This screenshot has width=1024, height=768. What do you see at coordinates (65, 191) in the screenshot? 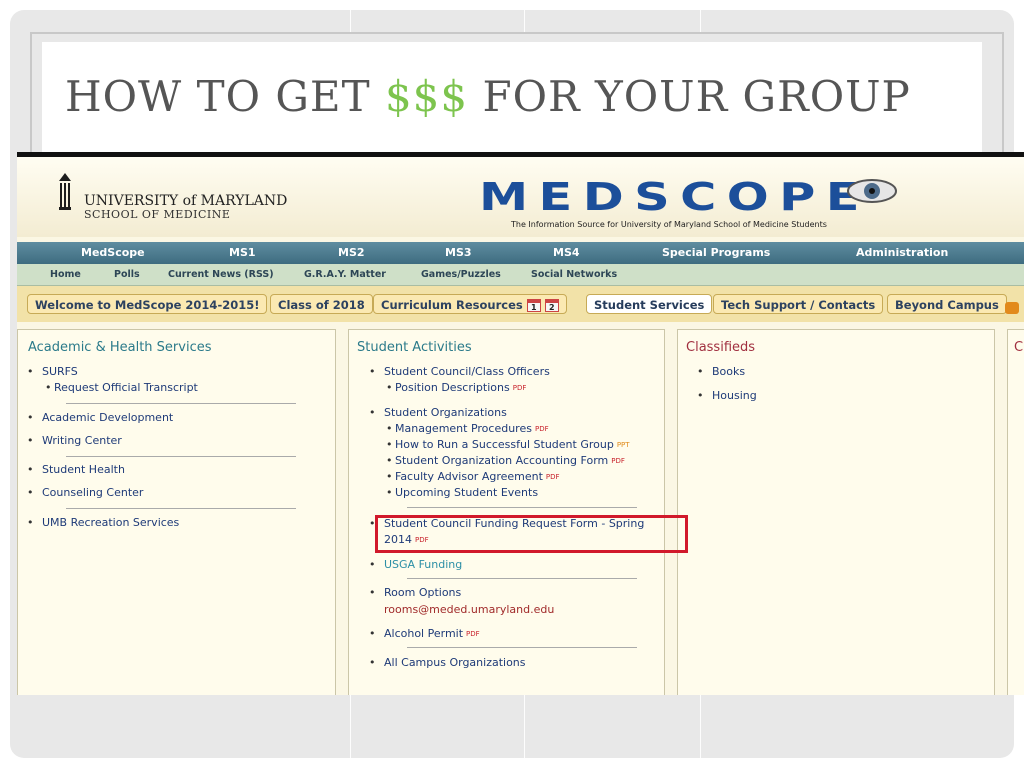
I see `umd-logo-icon` at bounding box center [65, 191].